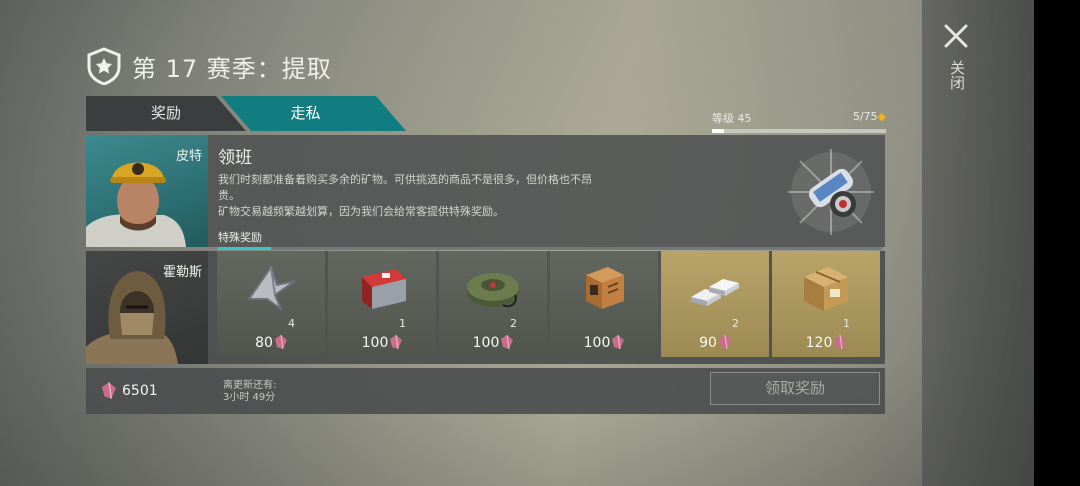  Describe the element at coordinates (826, 289) in the screenshot. I see `cardboard-box-icon` at that location.